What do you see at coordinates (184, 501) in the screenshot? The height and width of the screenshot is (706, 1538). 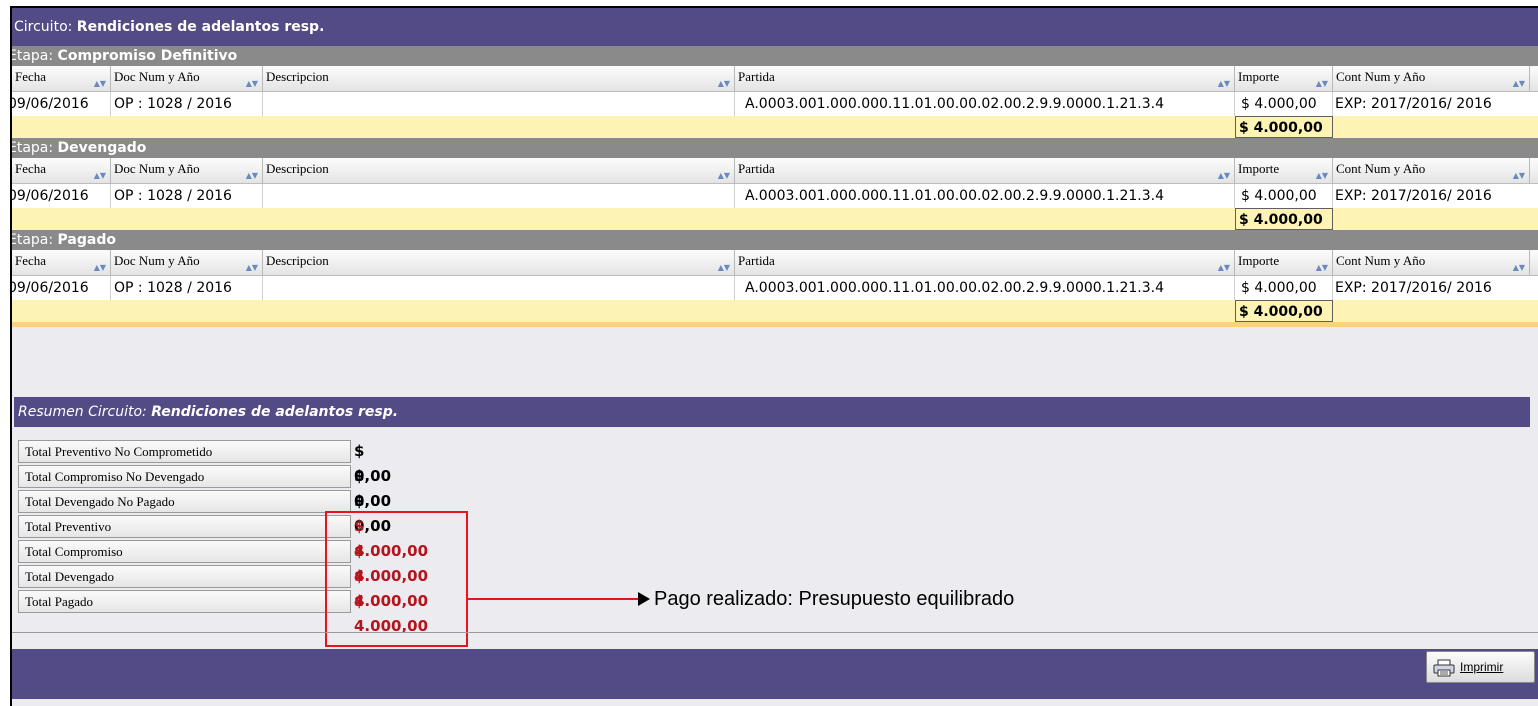 I see `summary-label: Total Devengado No Pagado` at bounding box center [184, 501].